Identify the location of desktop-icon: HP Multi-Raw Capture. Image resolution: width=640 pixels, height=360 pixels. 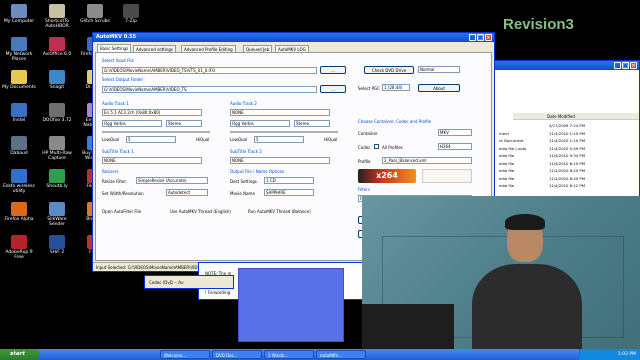
(57, 148).